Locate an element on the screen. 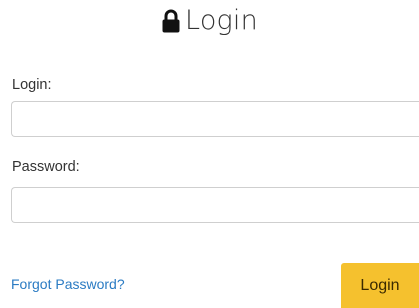 This screenshot has width=419, height=308. login-input is located at coordinates (215, 119).